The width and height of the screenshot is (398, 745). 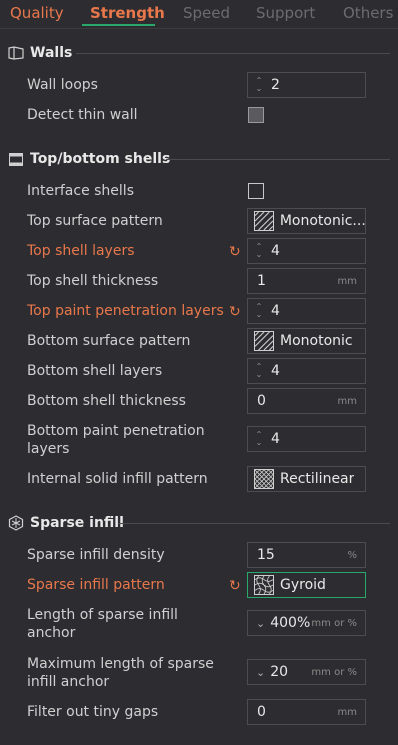 What do you see at coordinates (306, 371) in the screenshot?
I see `bottom-shell-layers-stepper: ⌃ ⌄ 4` at bounding box center [306, 371].